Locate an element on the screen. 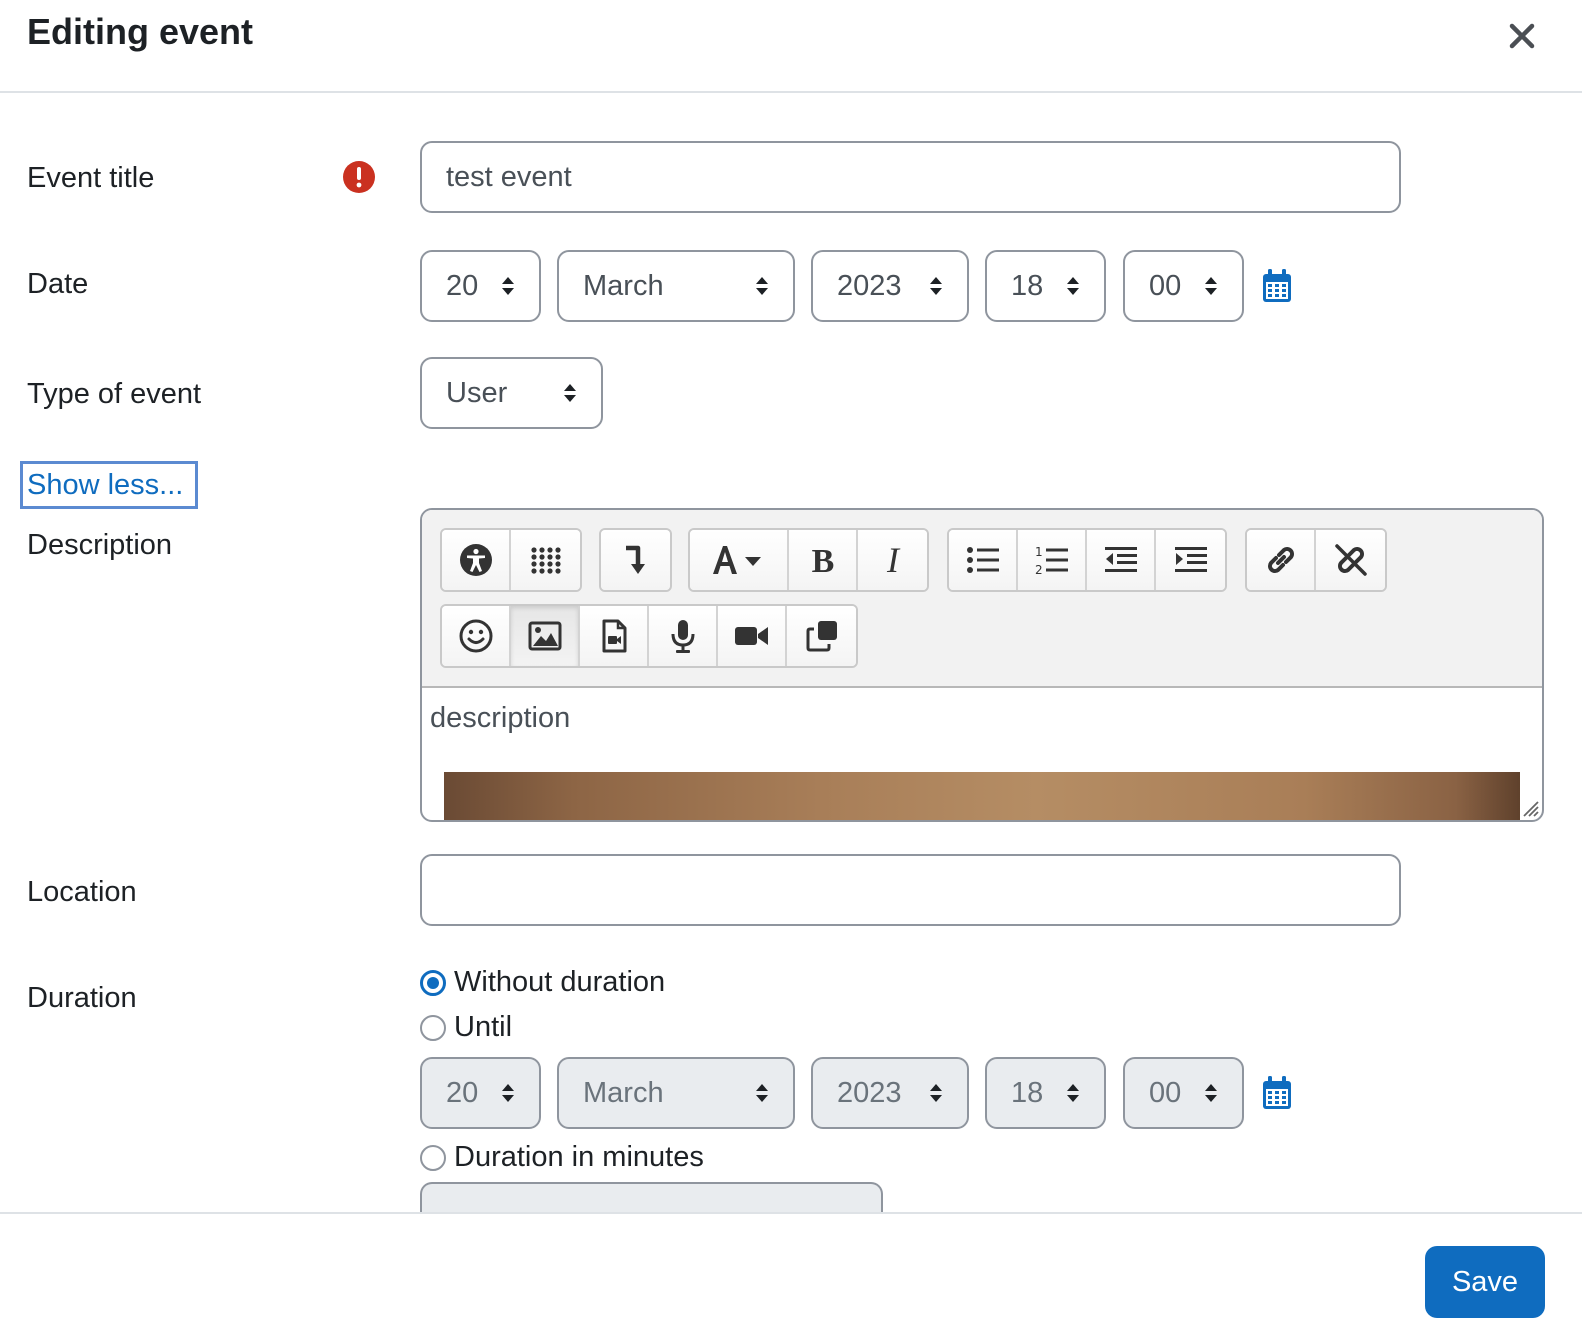  image-icon is located at coordinates (544, 636).